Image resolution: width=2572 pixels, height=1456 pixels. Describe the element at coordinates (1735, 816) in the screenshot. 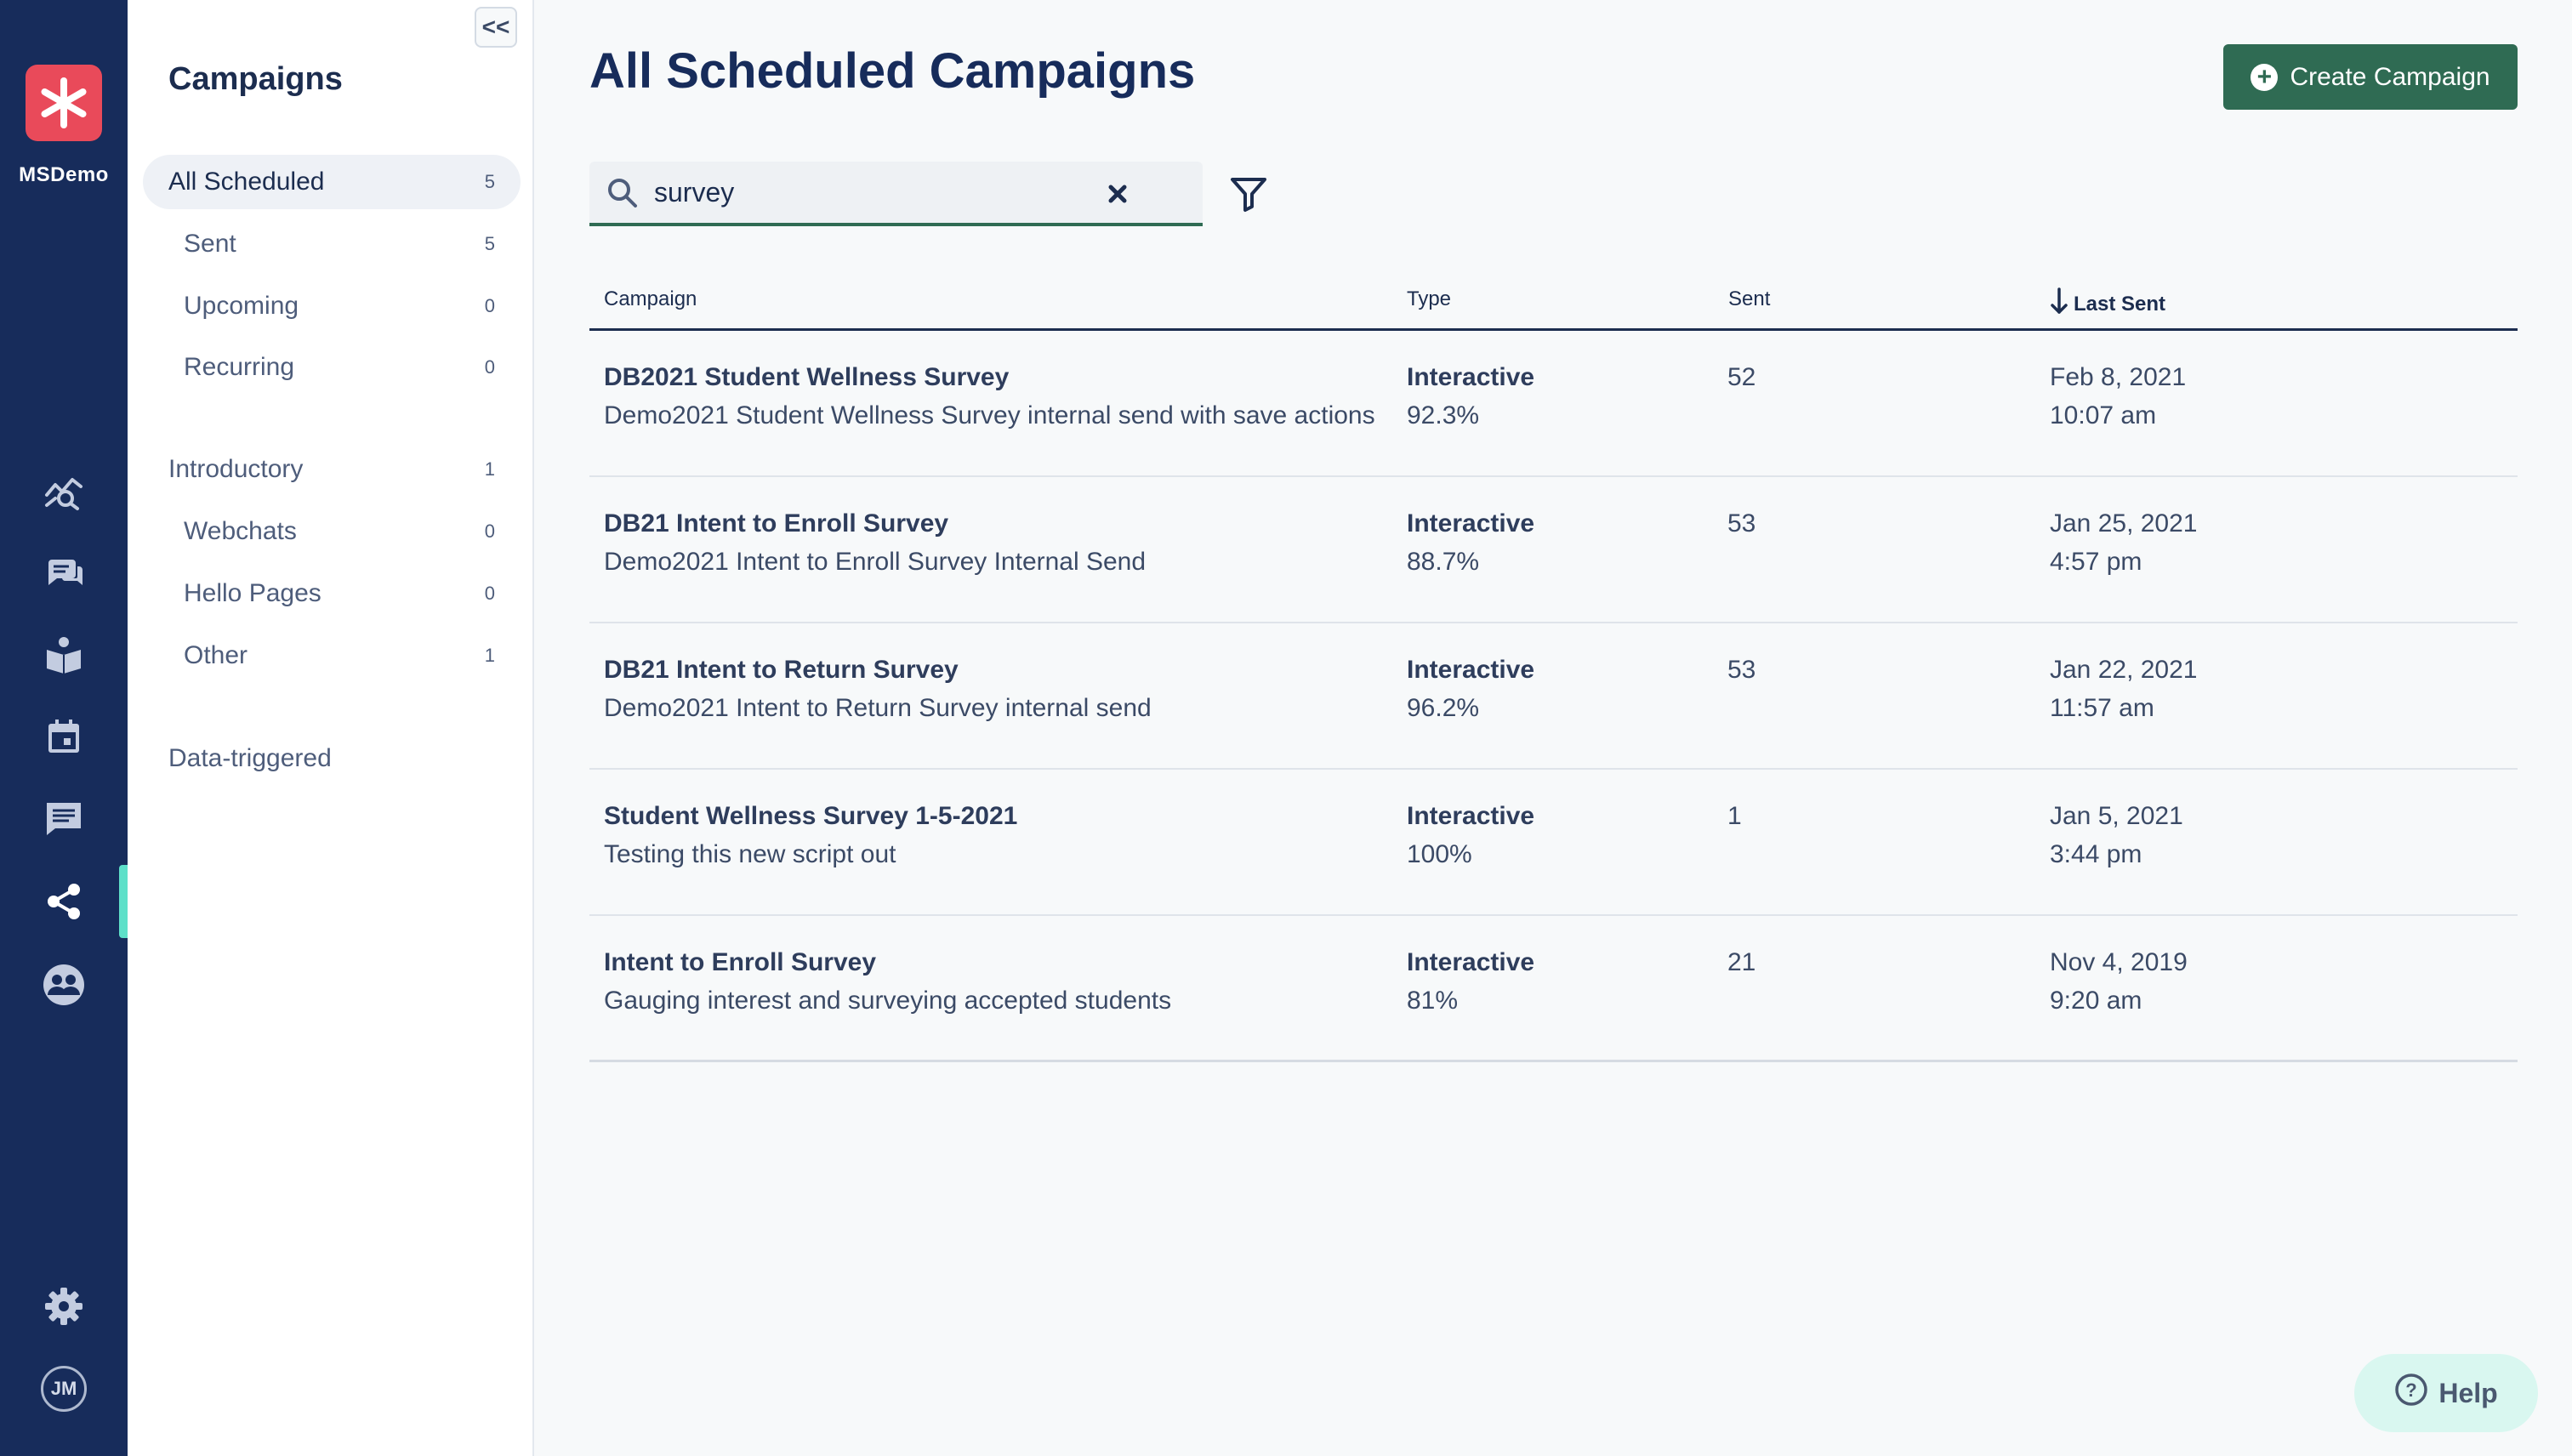

I see `sent-count: 1` at that location.